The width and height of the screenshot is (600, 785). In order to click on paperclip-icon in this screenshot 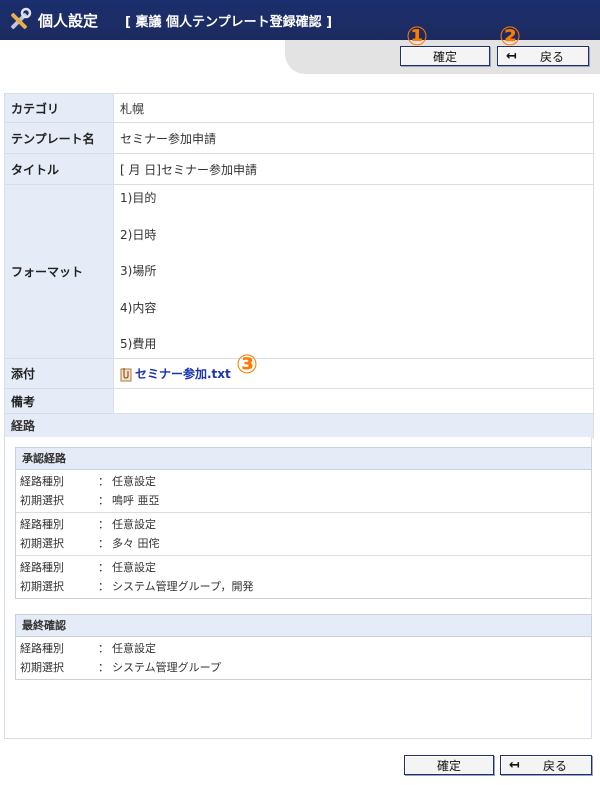, I will do `click(126, 375)`.